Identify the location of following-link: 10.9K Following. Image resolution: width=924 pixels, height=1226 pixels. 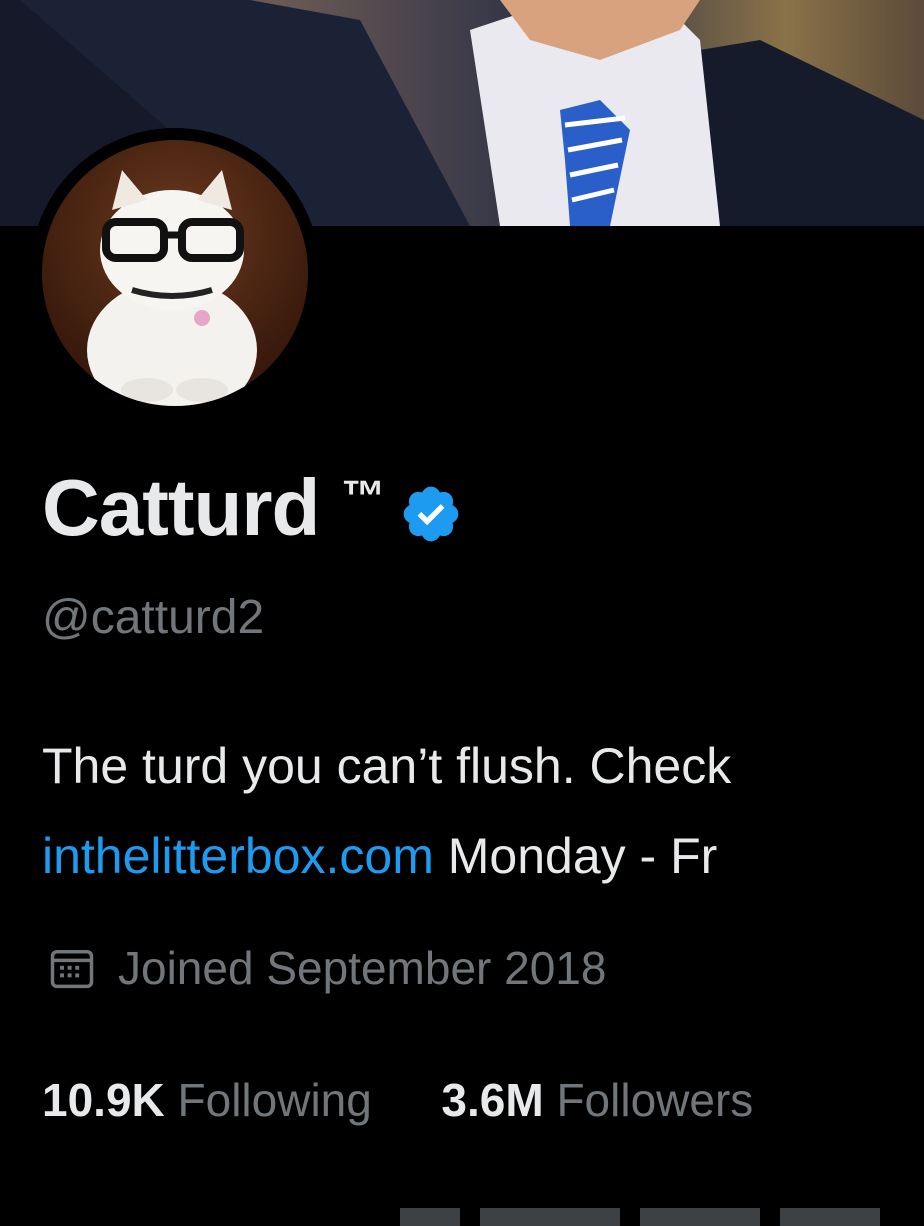
(213, 1100).